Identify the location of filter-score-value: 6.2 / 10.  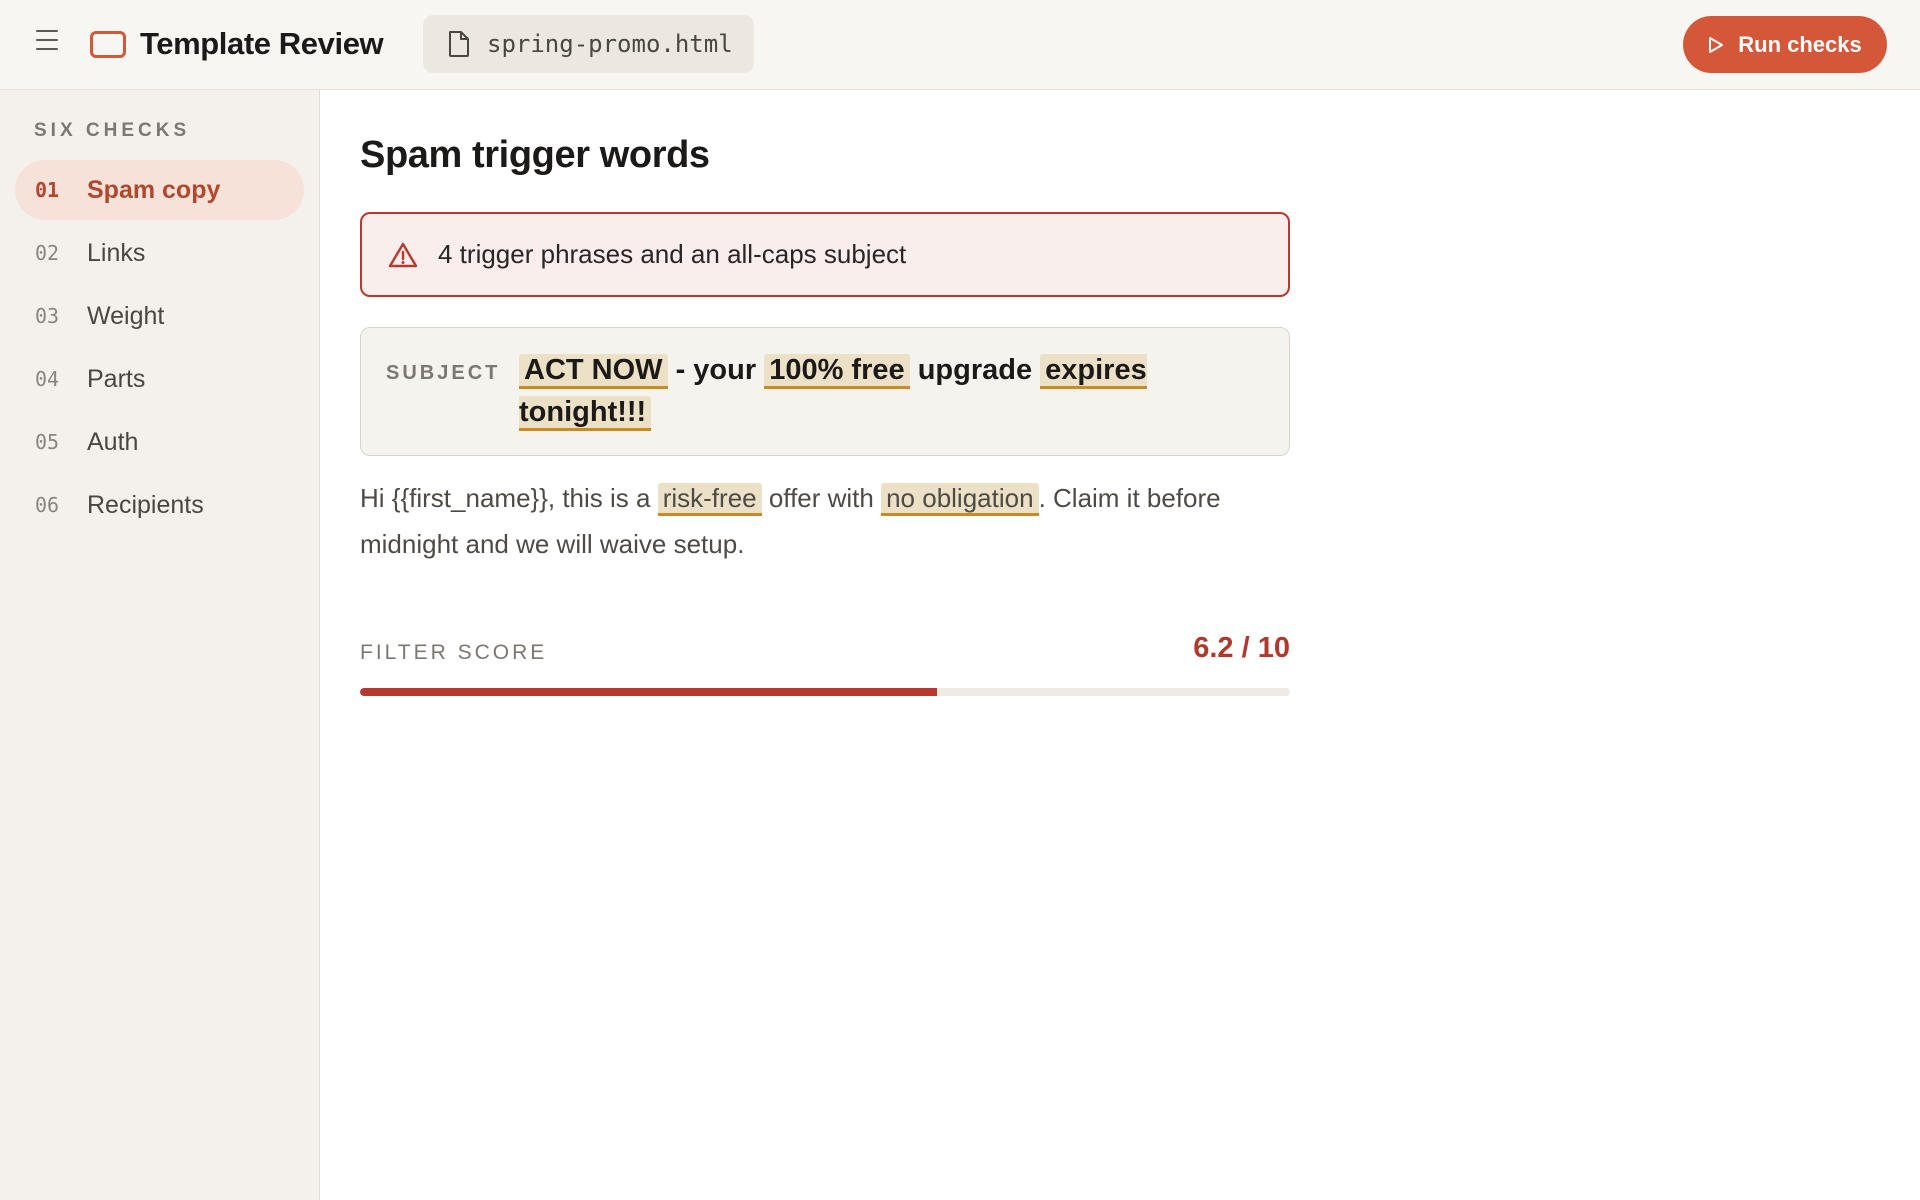
(1241, 648).